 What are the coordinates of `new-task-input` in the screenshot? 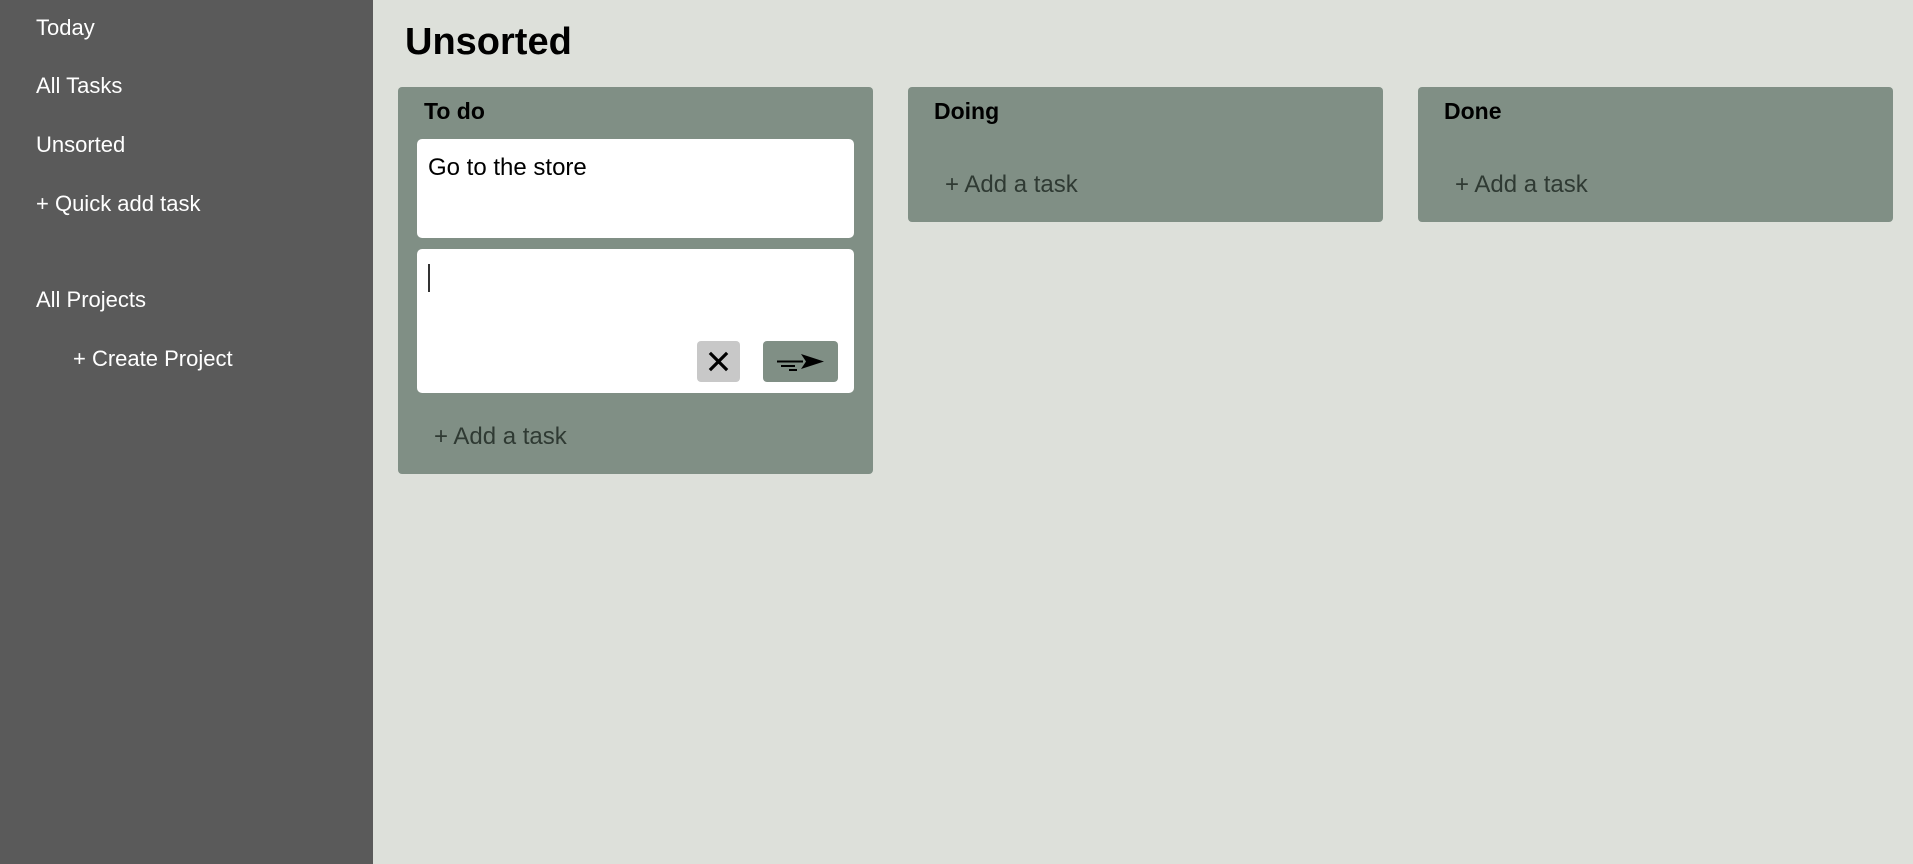 It's located at (632, 294).